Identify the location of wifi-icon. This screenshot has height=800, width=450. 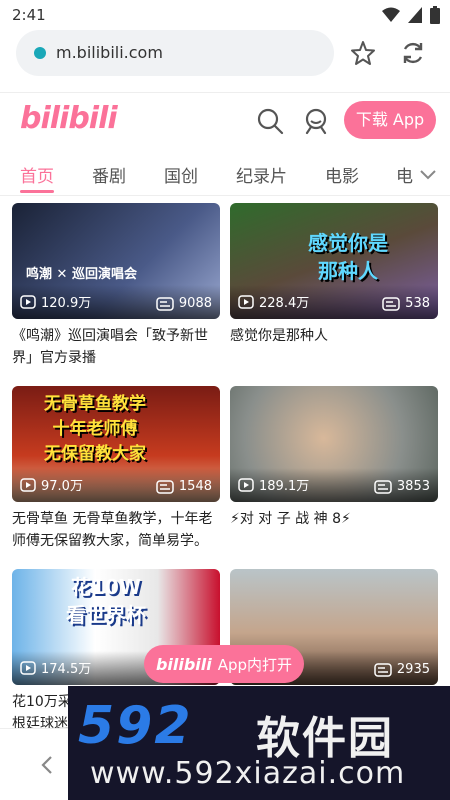
(391, 14).